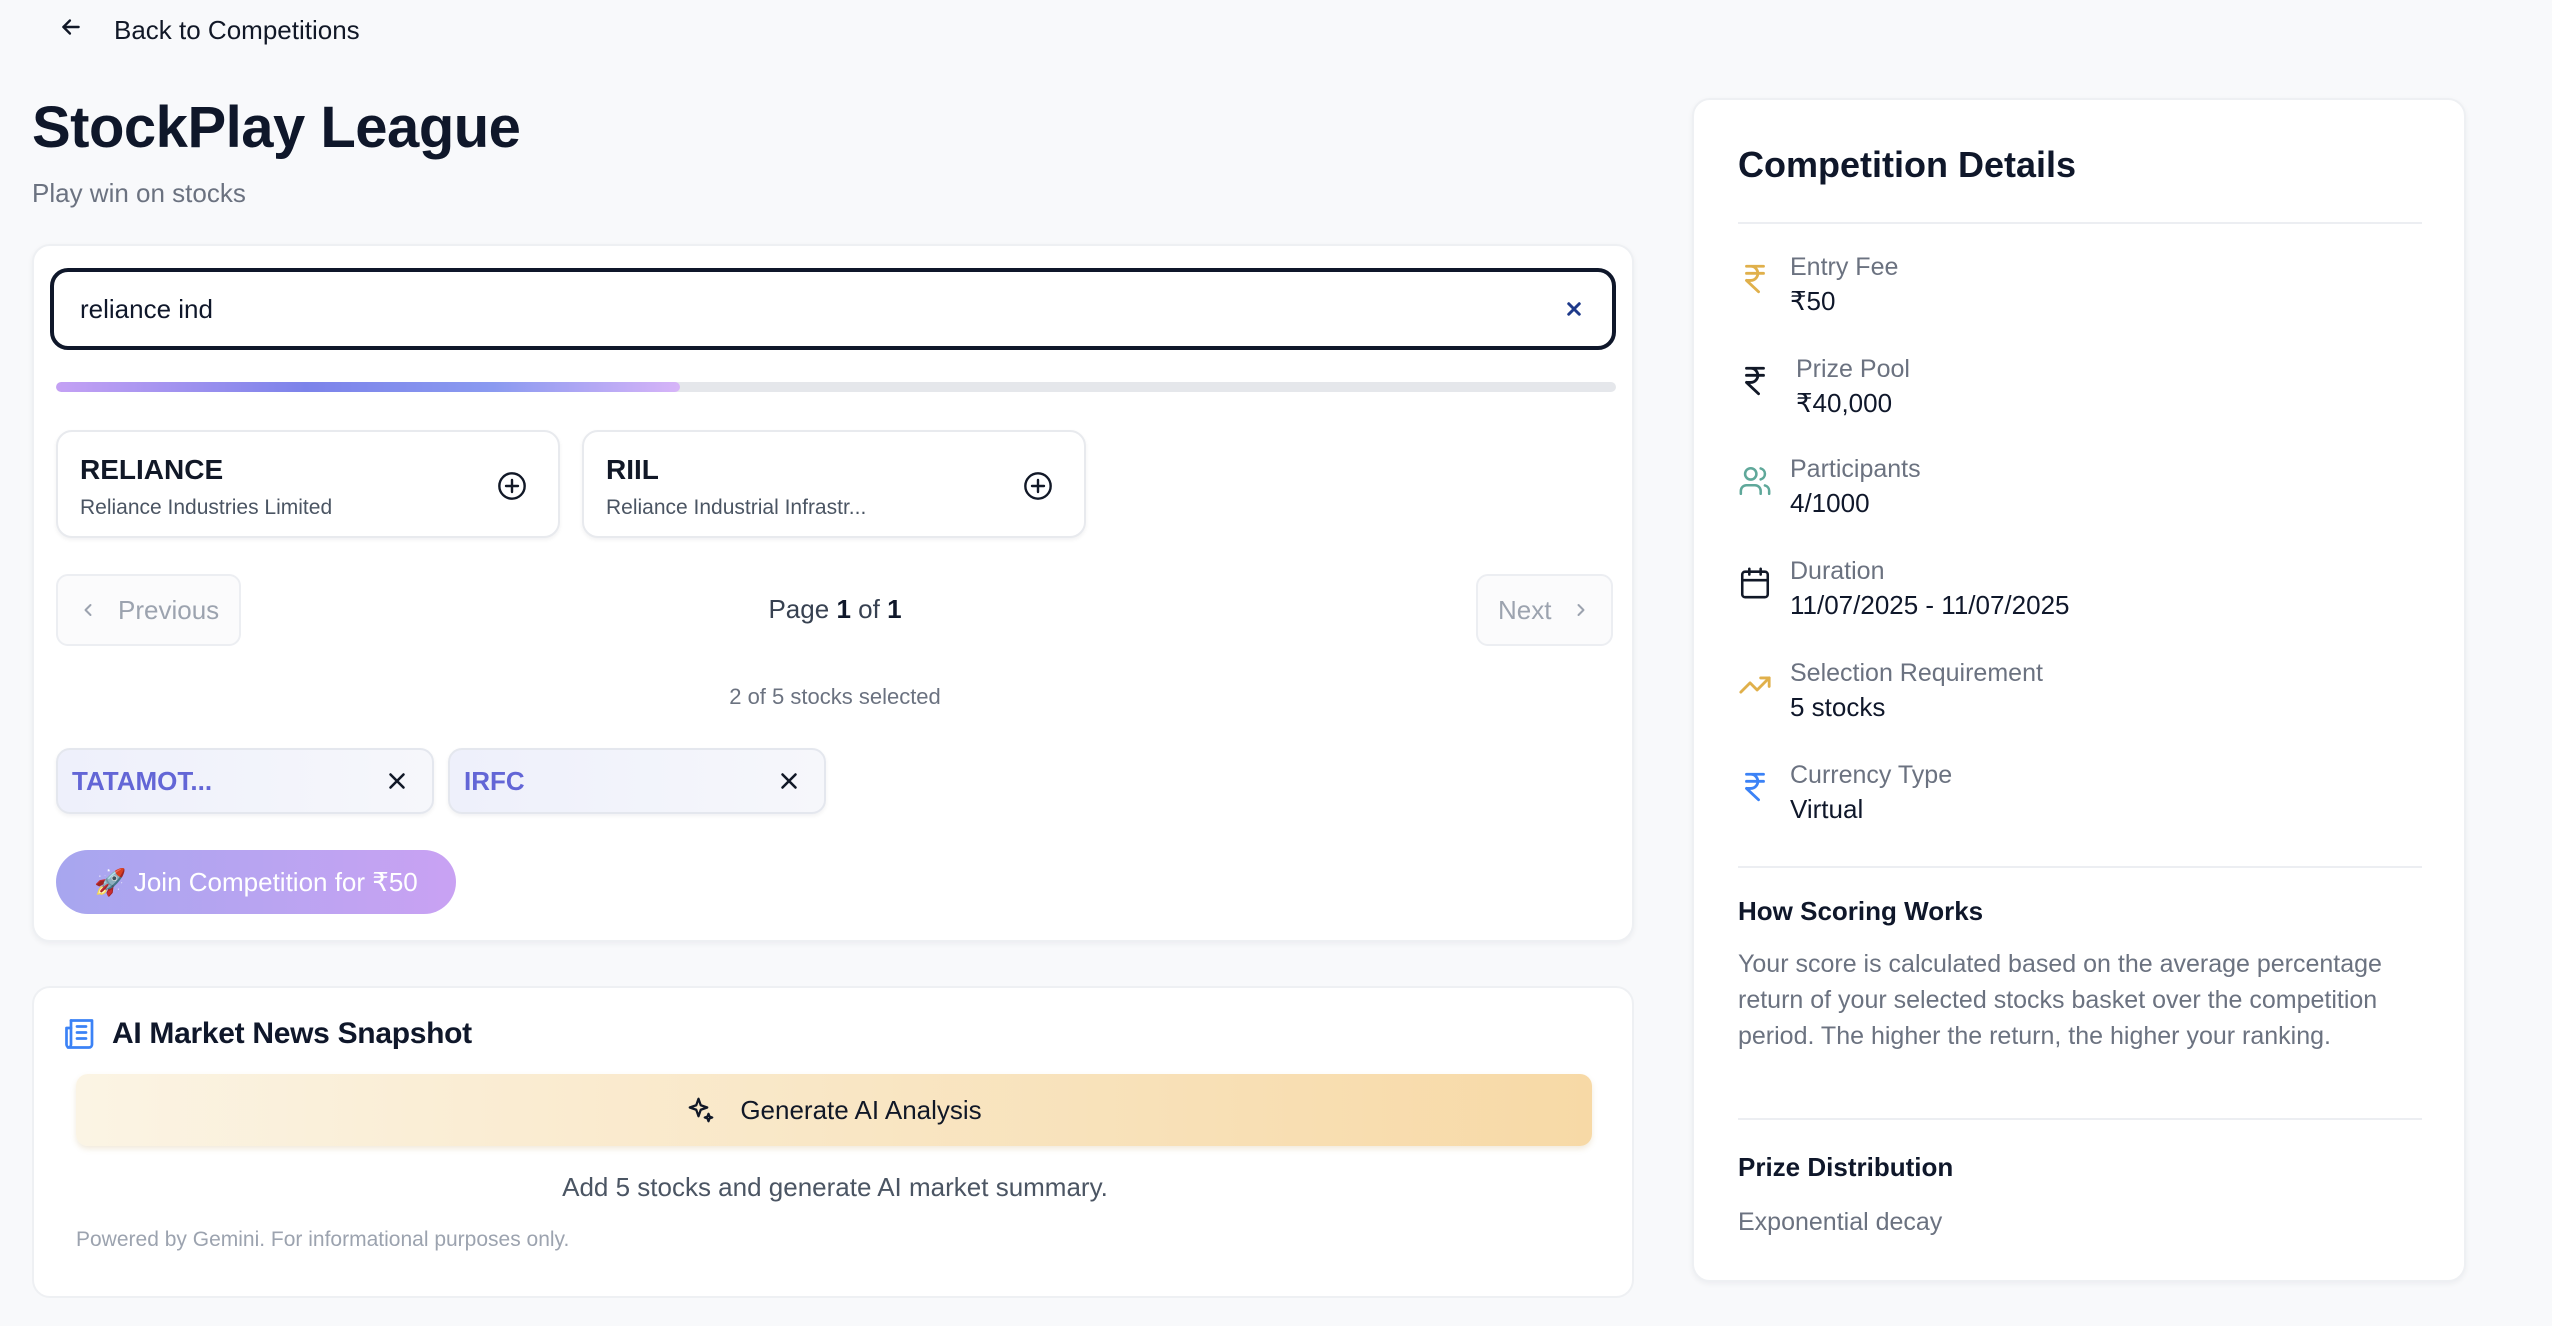  I want to click on detail-label: Participants, so click(1855, 469).